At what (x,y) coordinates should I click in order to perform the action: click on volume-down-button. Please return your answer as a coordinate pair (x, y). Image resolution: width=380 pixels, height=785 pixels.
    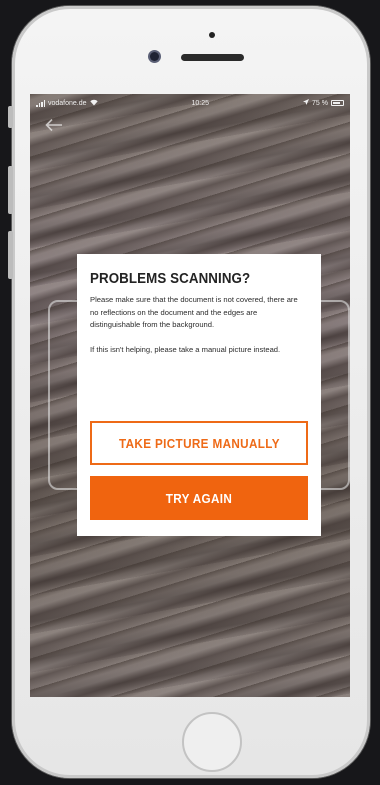
    Looking at the image, I should click on (10, 255).